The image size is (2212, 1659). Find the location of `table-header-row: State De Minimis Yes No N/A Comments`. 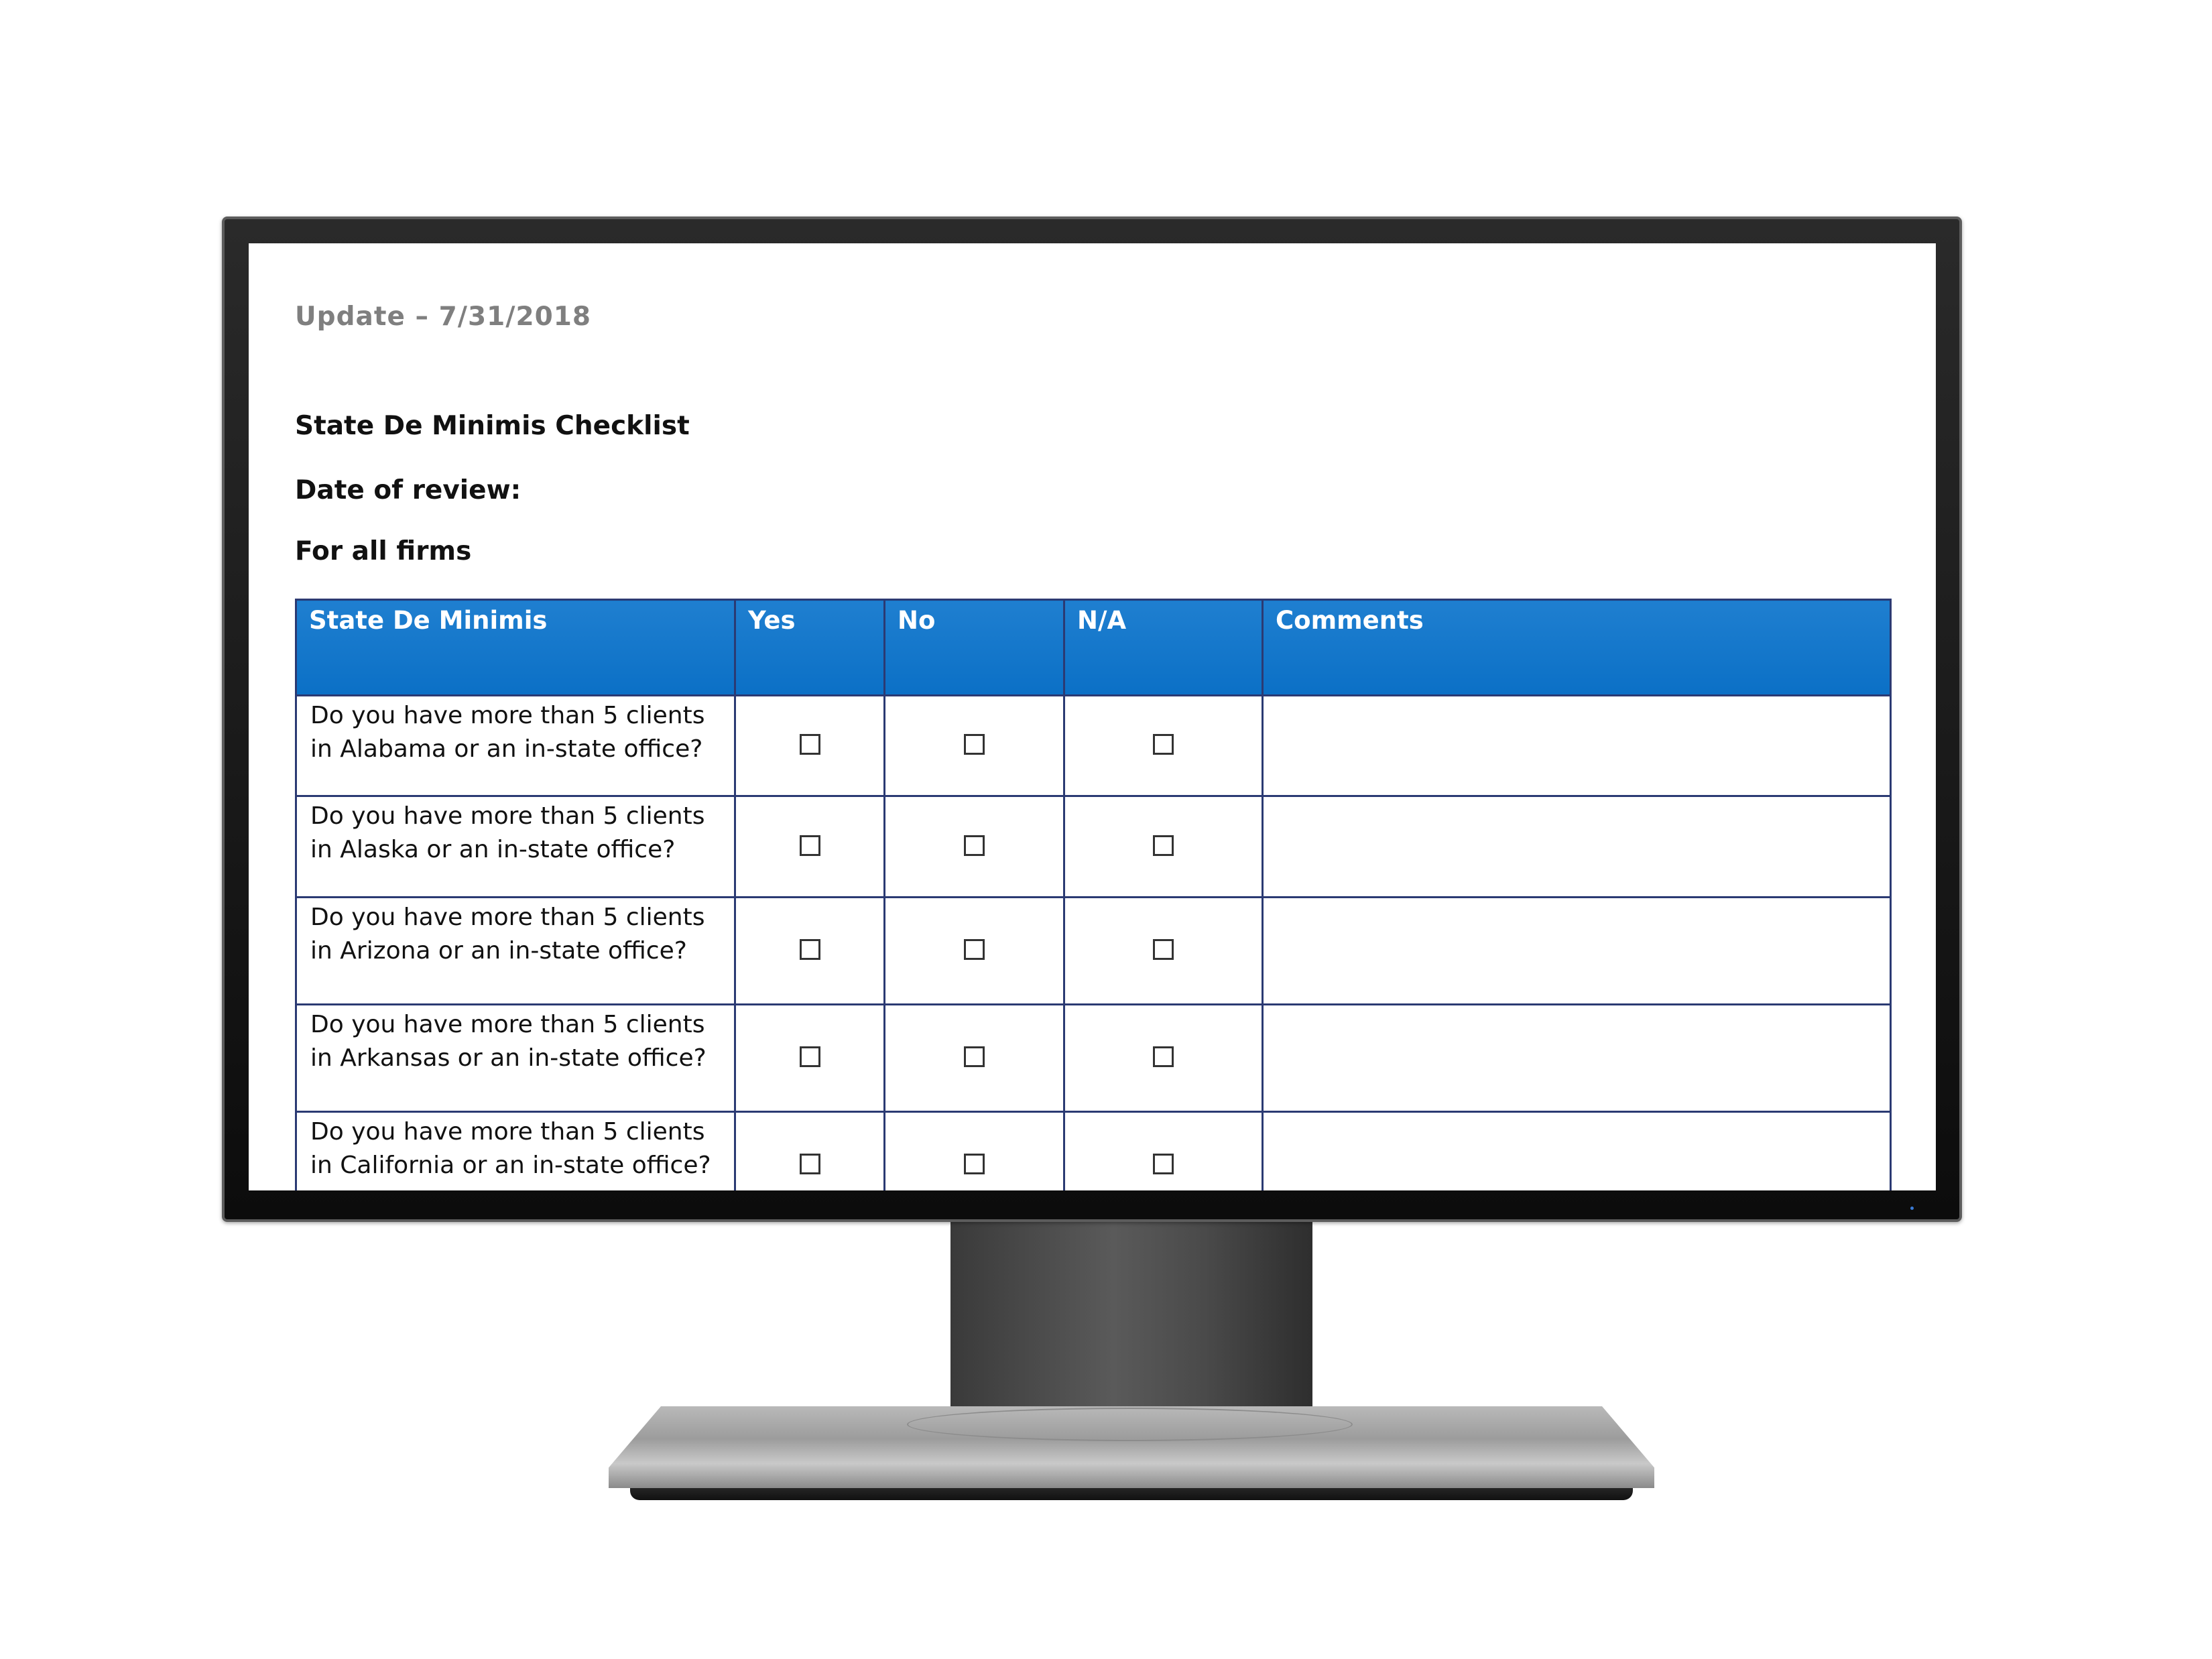

table-header-row: State De Minimis Yes No N/A Comments is located at coordinates (1093, 647).